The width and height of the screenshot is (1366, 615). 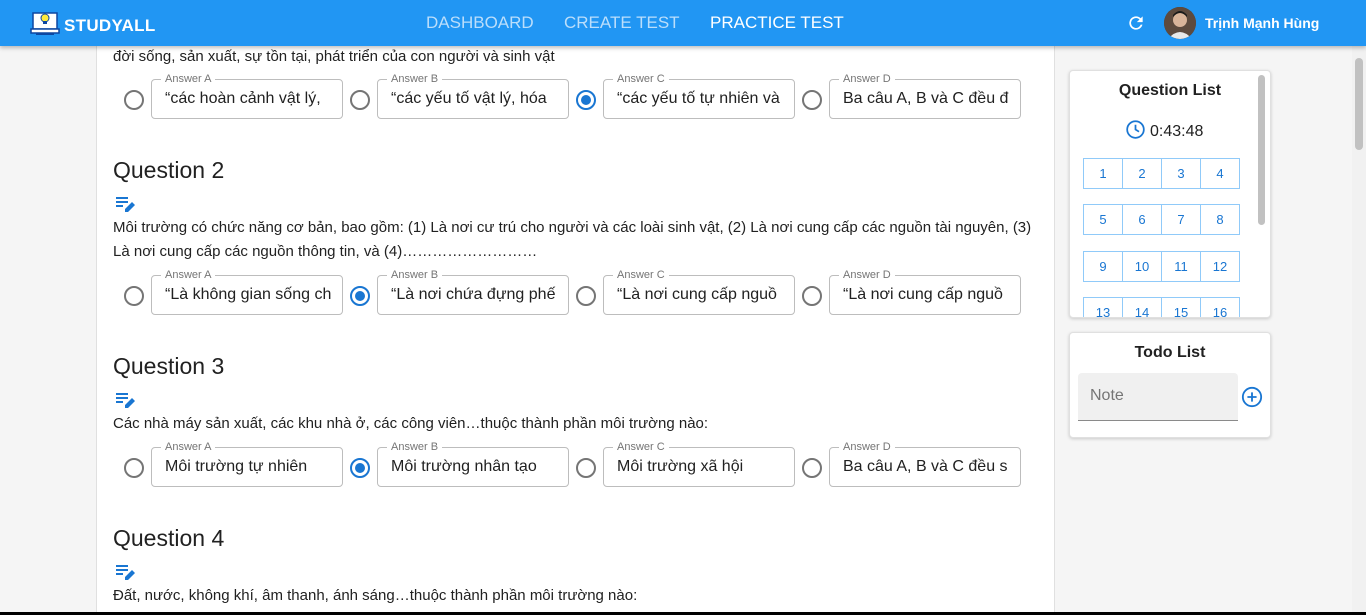 I want to click on question-number-15: 15, so click(x=1181, y=307).